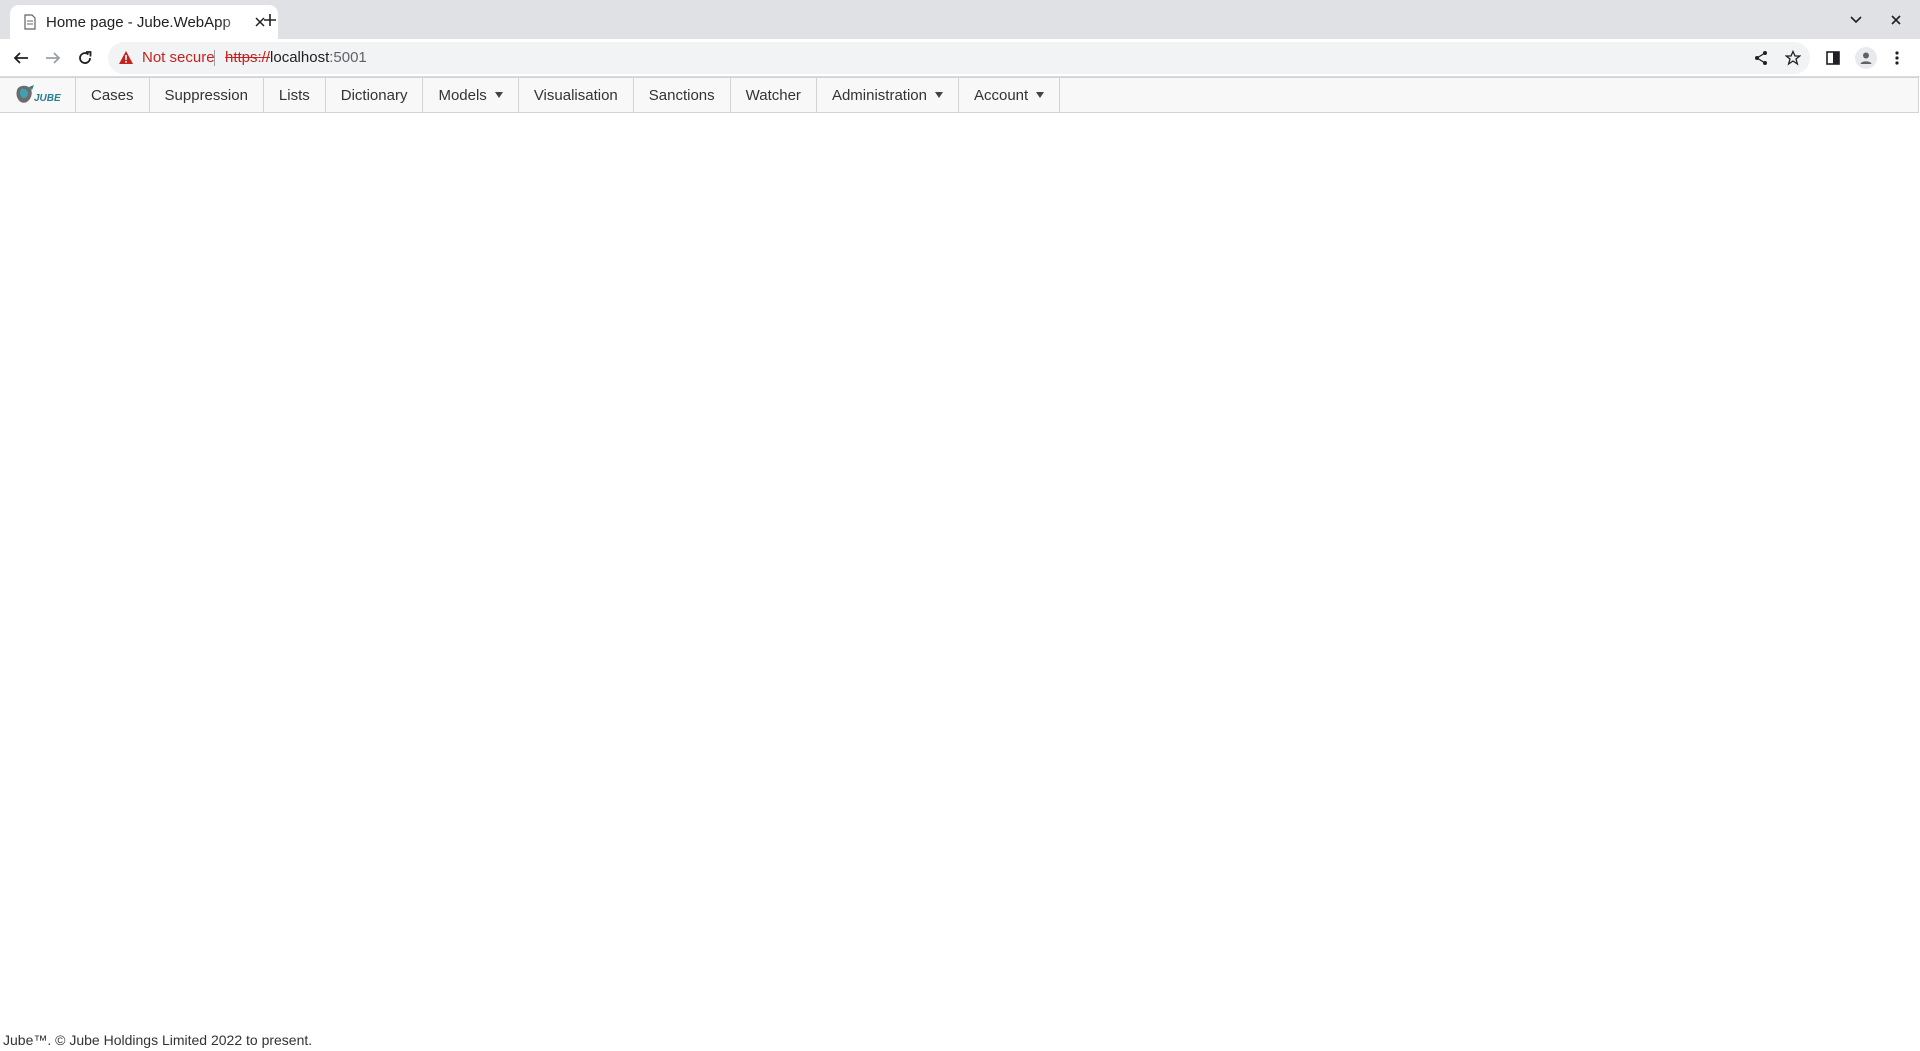  I want to click on forward-arrow-icon, so click(53, 58).